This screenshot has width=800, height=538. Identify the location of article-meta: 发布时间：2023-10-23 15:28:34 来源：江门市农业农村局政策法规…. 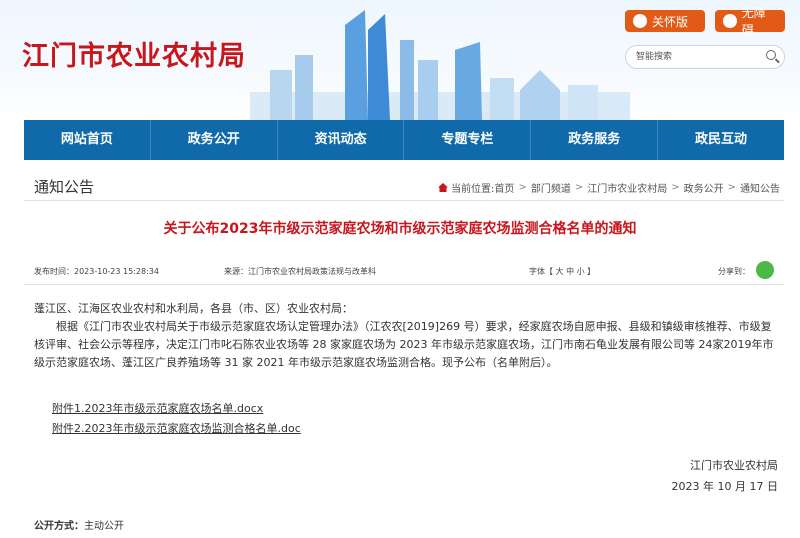
(404, 271).